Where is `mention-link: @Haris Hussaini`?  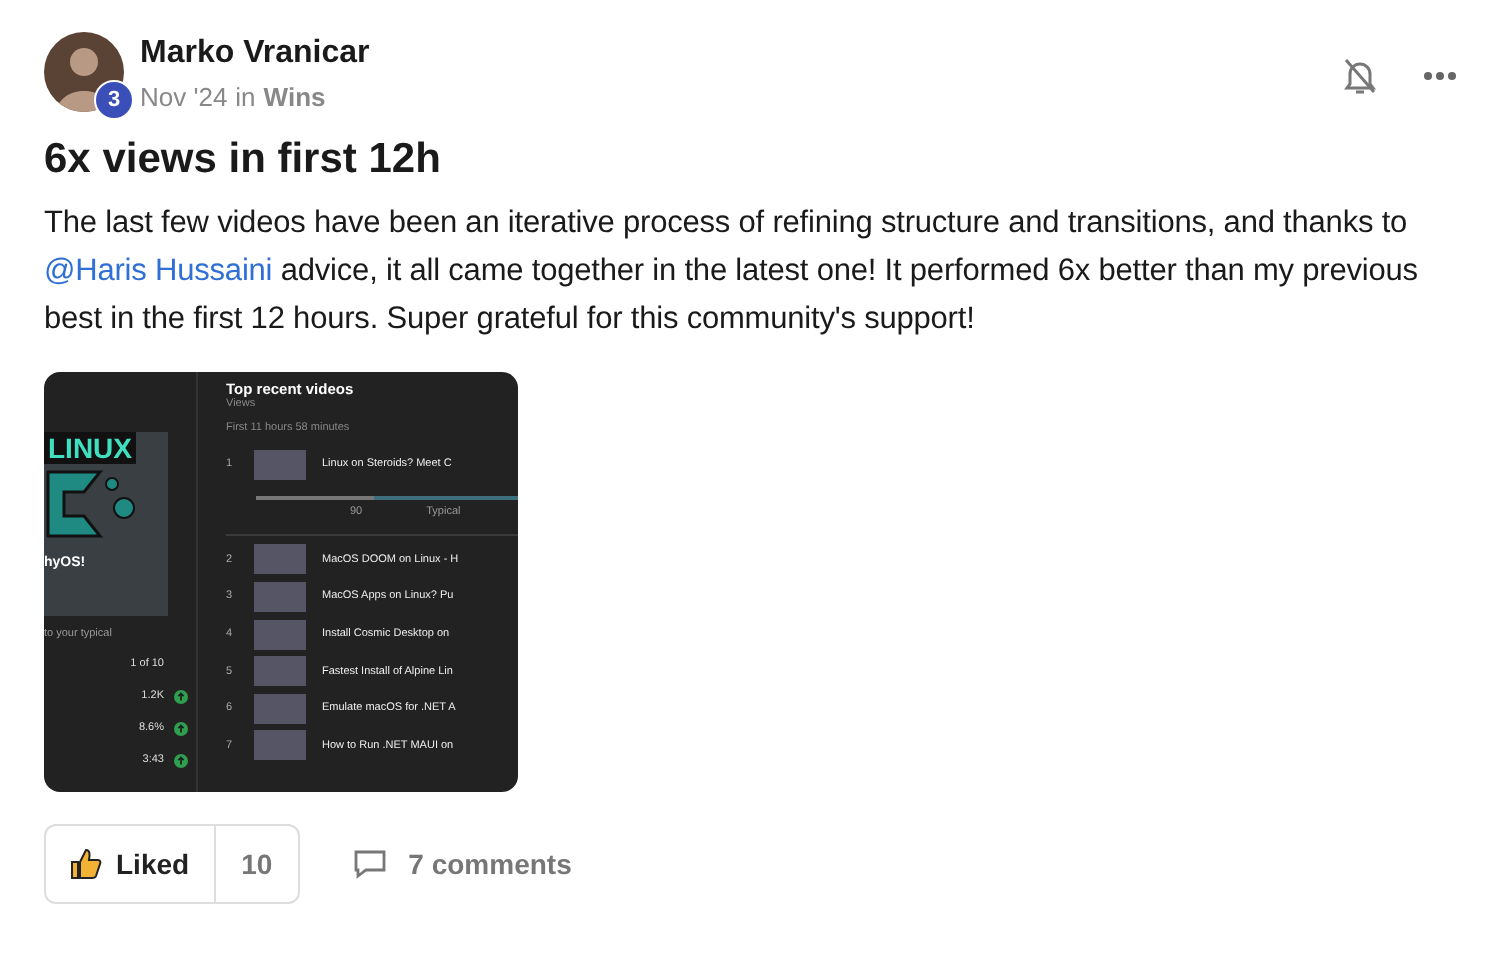
mention-link: @Haris Hussaini is located at coordinates (158, 271).